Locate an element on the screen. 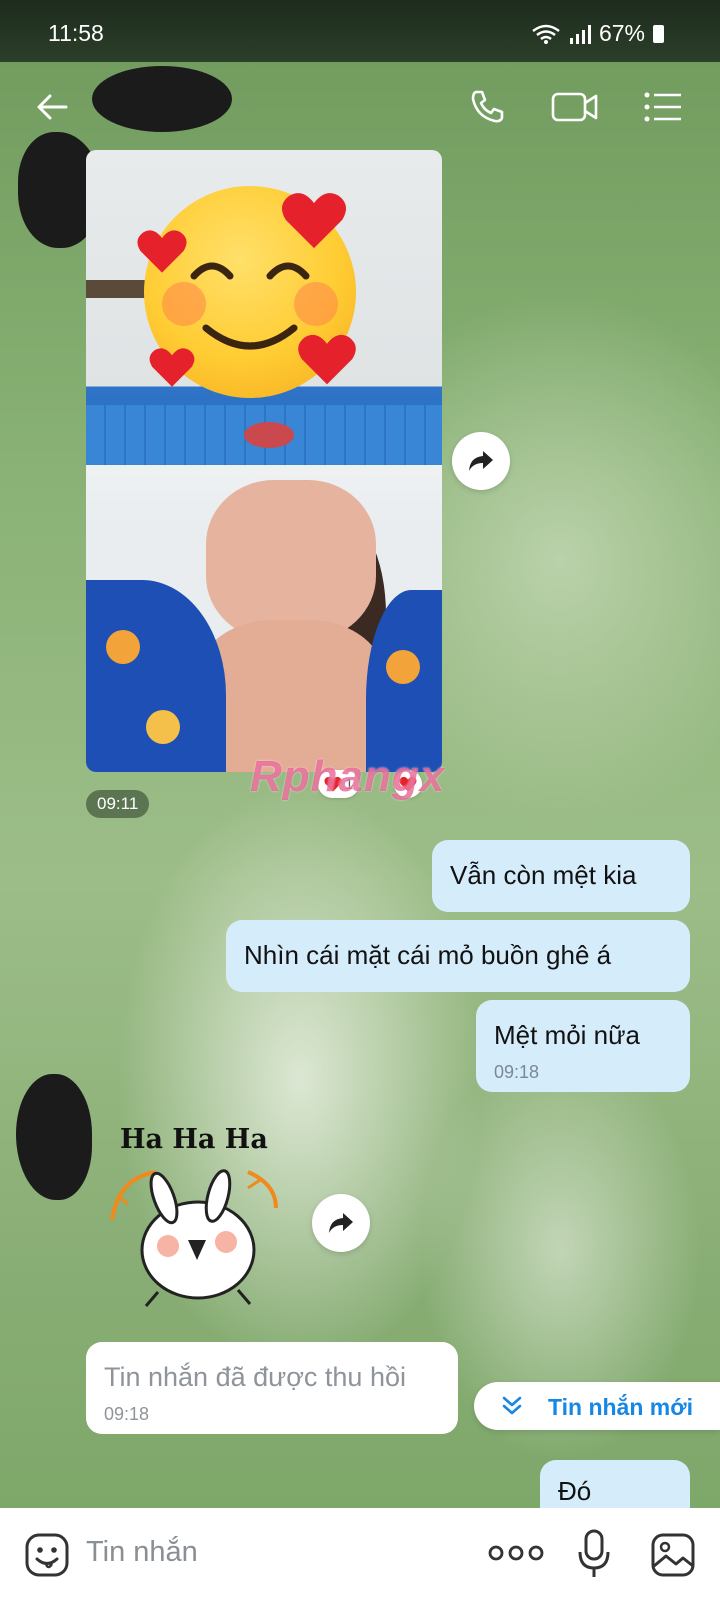 The width and height of the screenshot is (720, 1600). status-icons: 67% is located at coordinates (597, 33).